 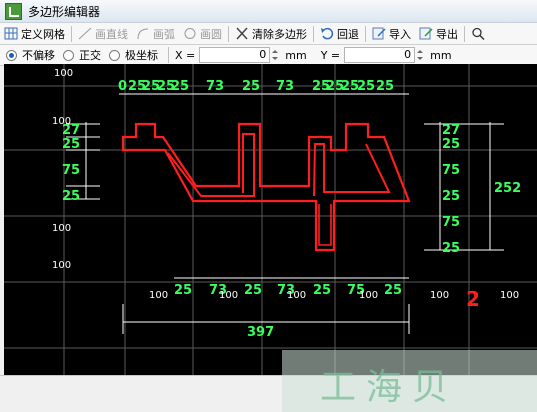 I want to click on y-input: 0, so click(x=380, y=55).